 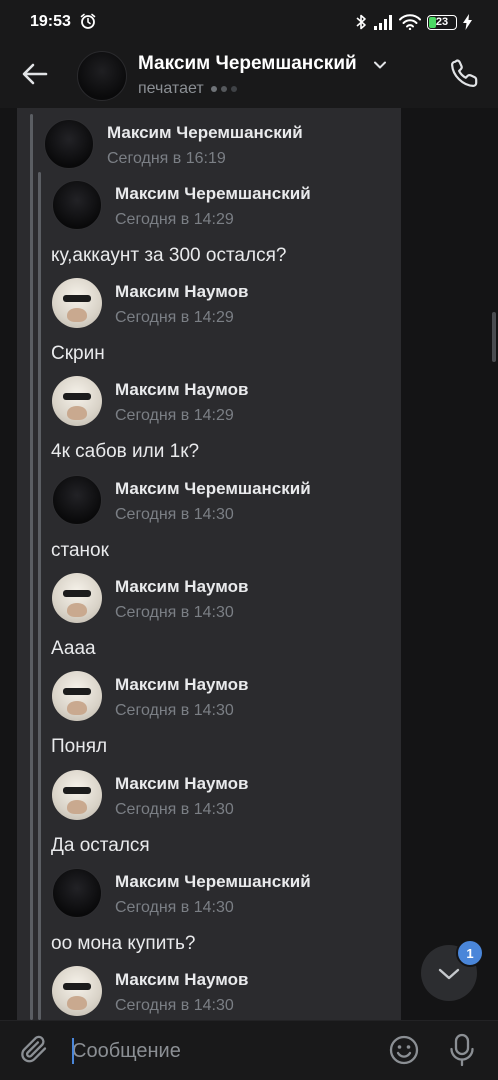 I want to click on status-icons: 23, so click(x=413, y=22).